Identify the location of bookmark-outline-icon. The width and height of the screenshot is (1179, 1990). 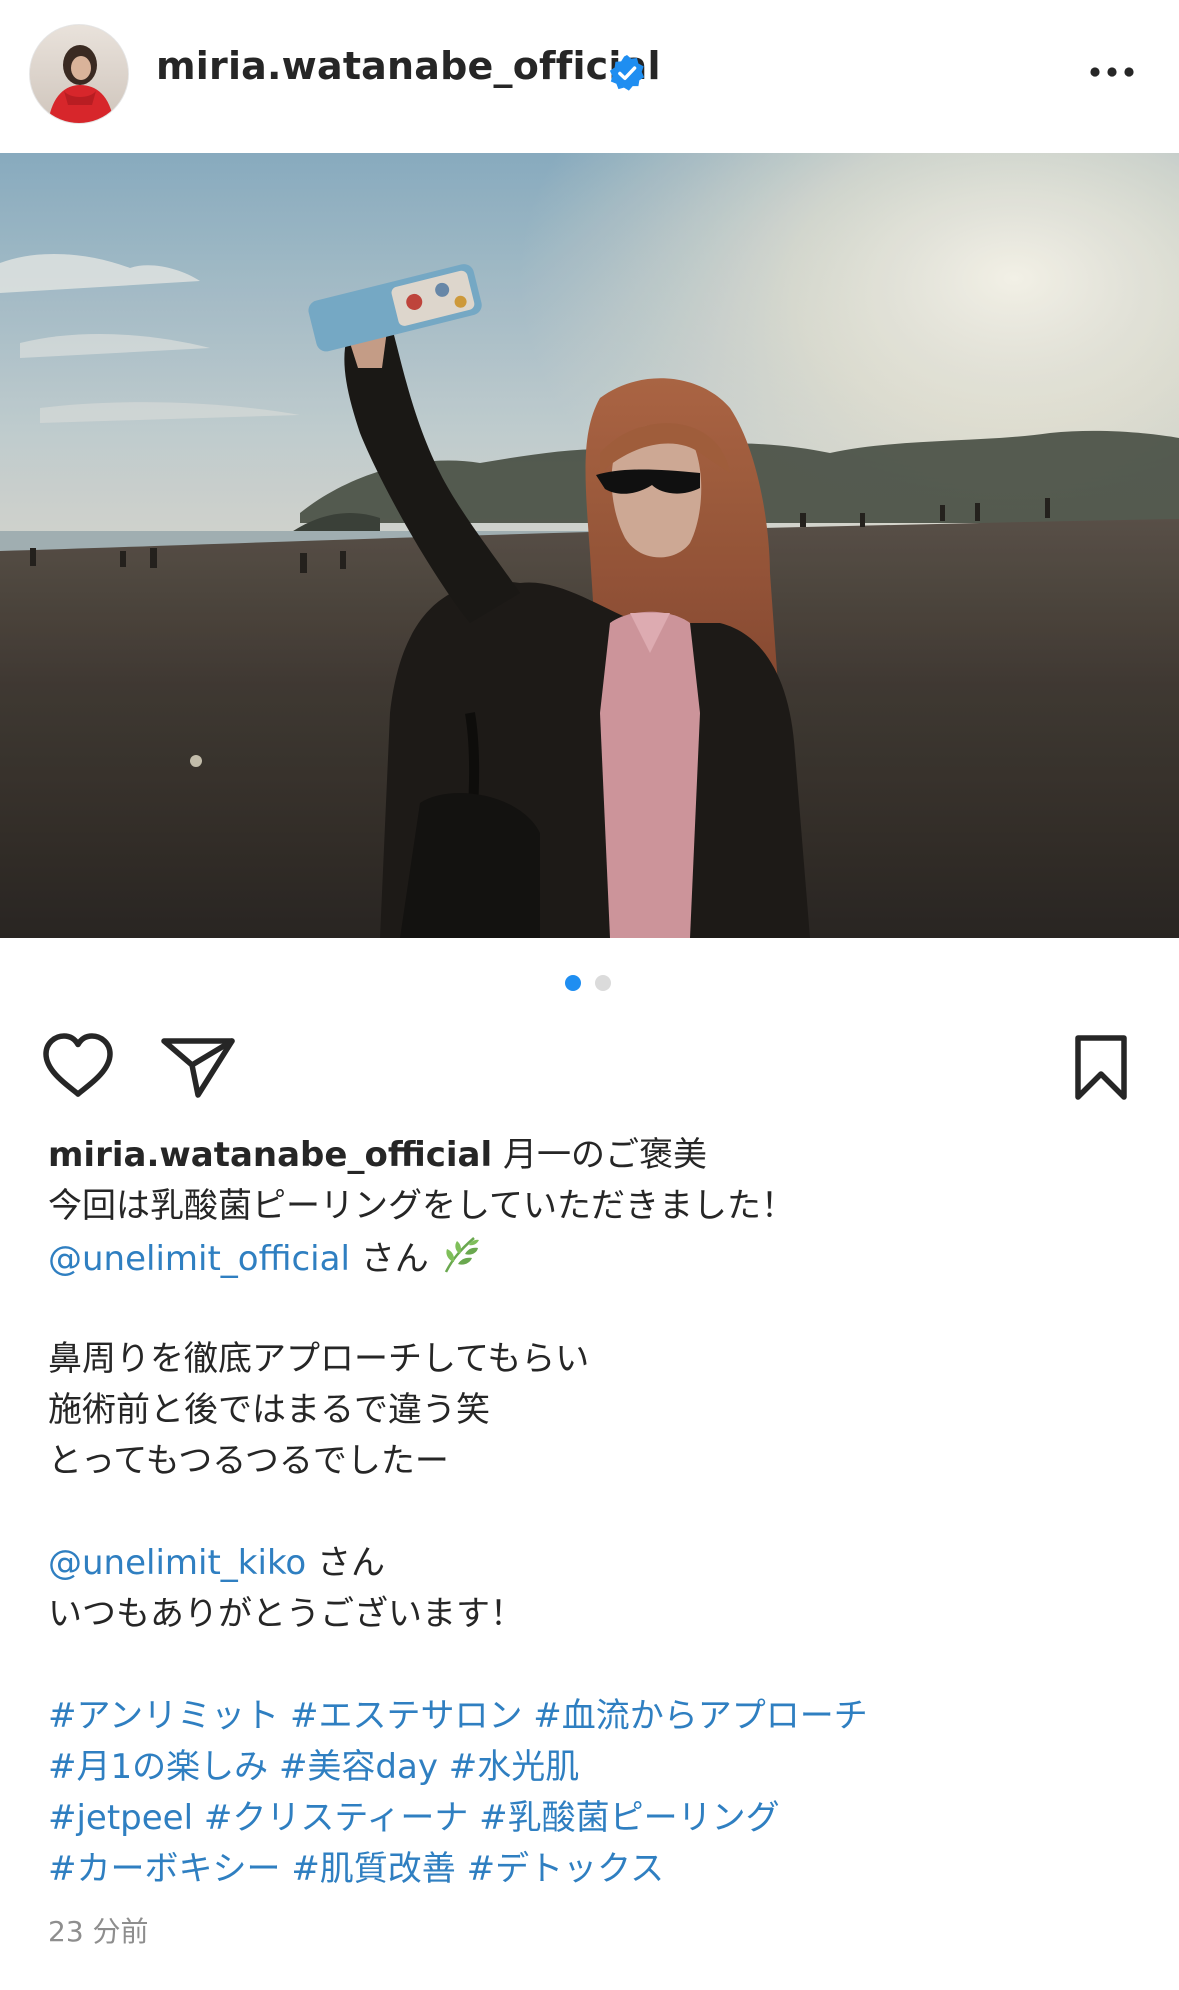
(1101, 1068).